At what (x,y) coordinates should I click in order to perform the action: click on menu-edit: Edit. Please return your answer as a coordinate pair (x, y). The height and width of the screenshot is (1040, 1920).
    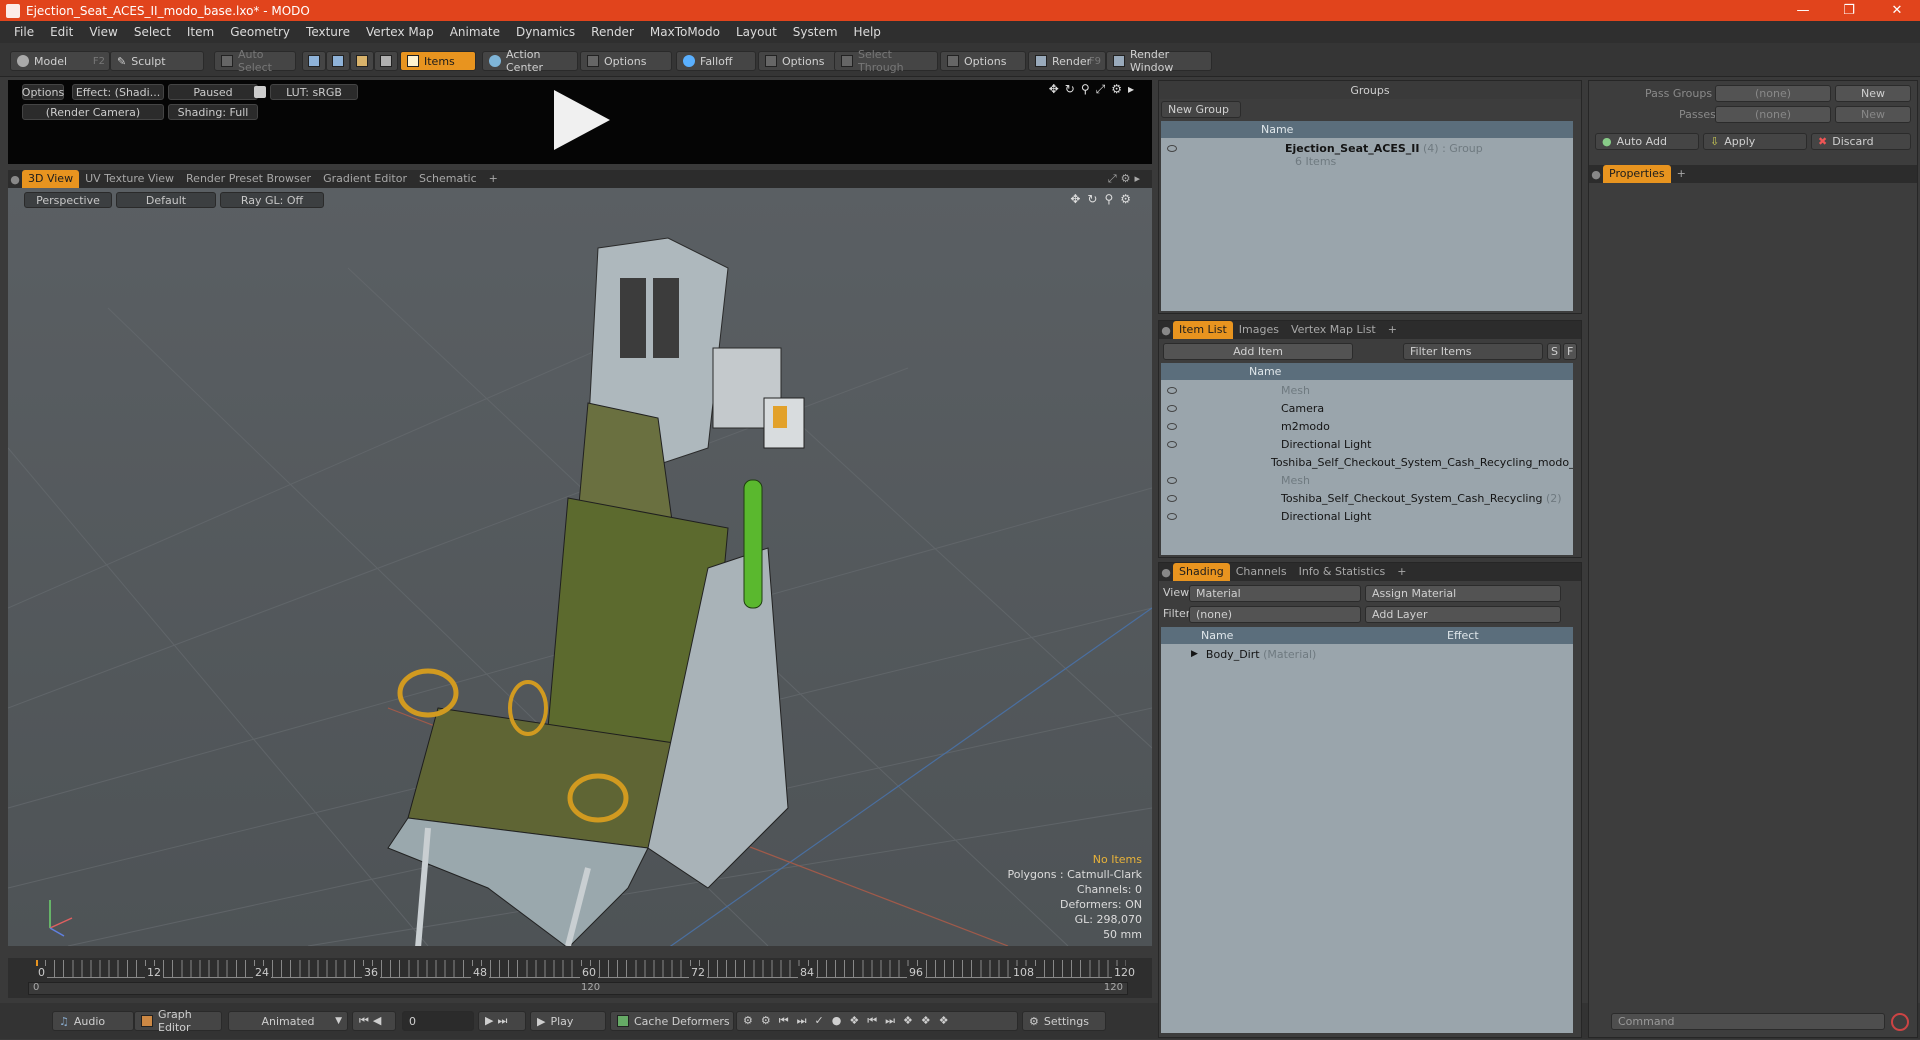
    Looking at the image, I should click on (61, 32).